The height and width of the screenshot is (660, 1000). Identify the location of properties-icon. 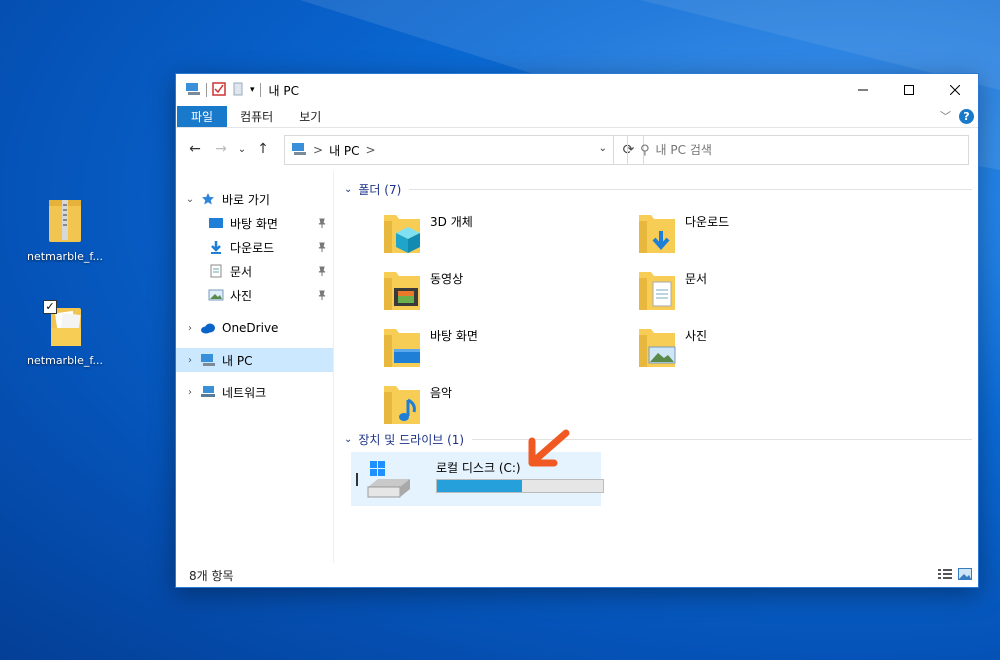
(219, 90).